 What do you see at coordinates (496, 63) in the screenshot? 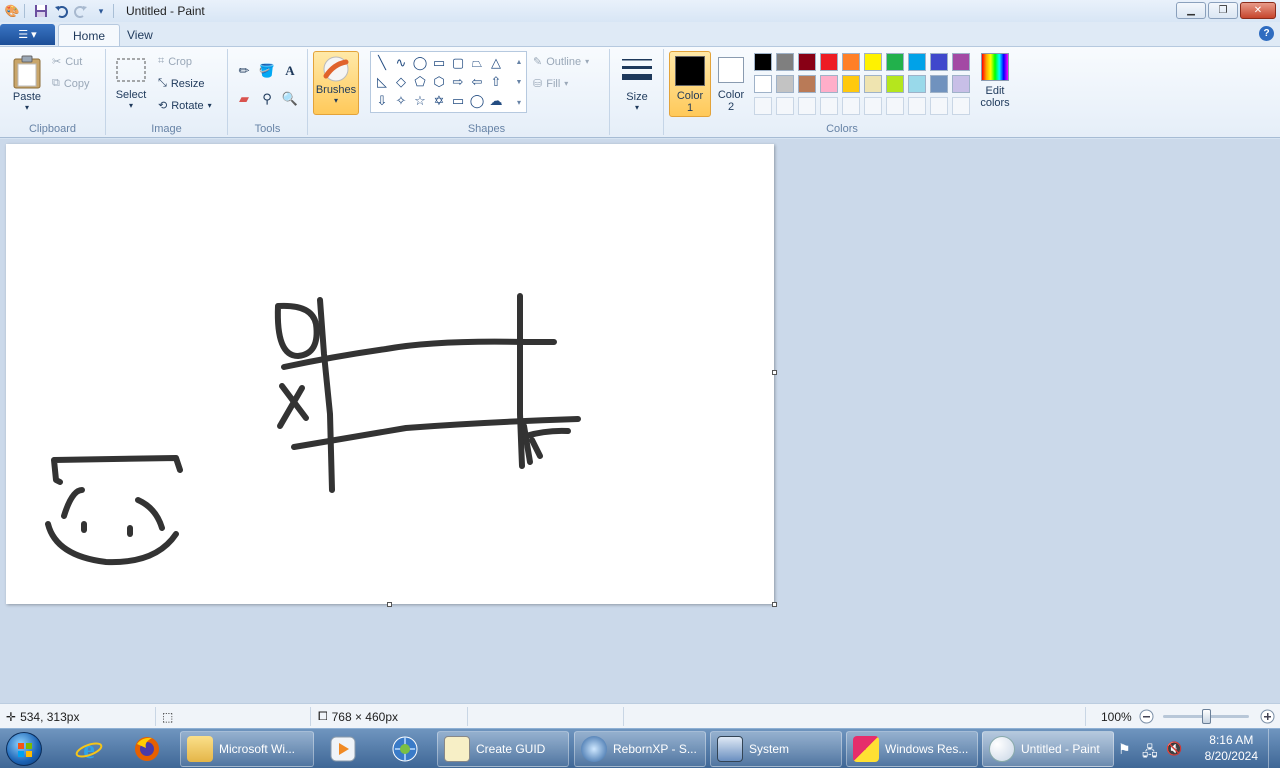
I see `triangle-shape-icon: △` at bounding box center [496, 63].